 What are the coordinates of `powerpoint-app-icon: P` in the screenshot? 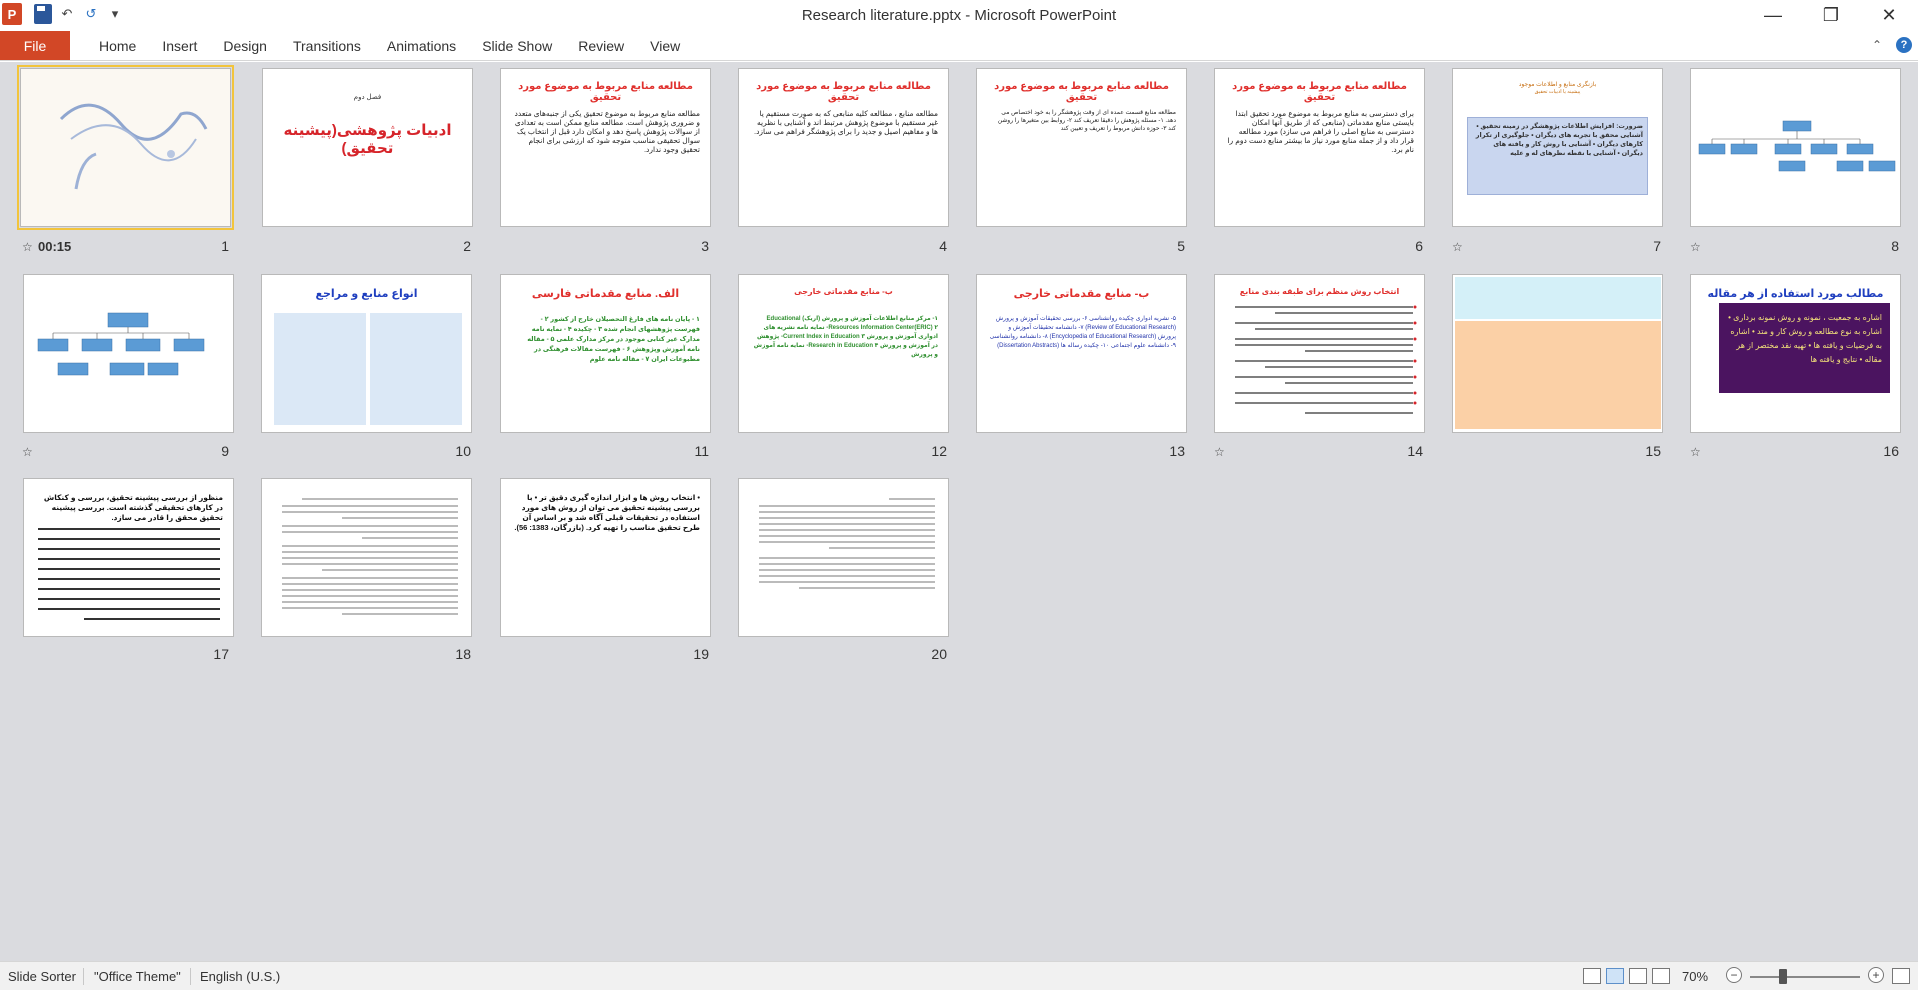 It's located at (12, 14).